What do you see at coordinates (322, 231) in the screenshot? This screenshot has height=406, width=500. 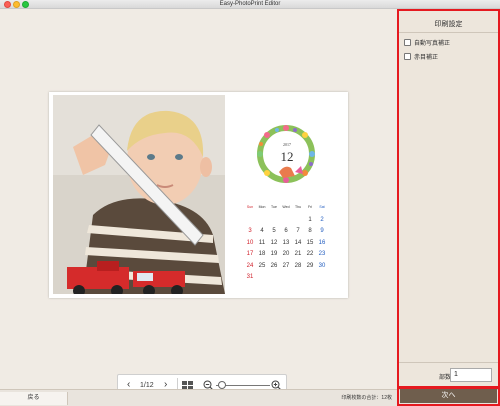 I see `calendar-day: 9` at bounding box center [322, 231].